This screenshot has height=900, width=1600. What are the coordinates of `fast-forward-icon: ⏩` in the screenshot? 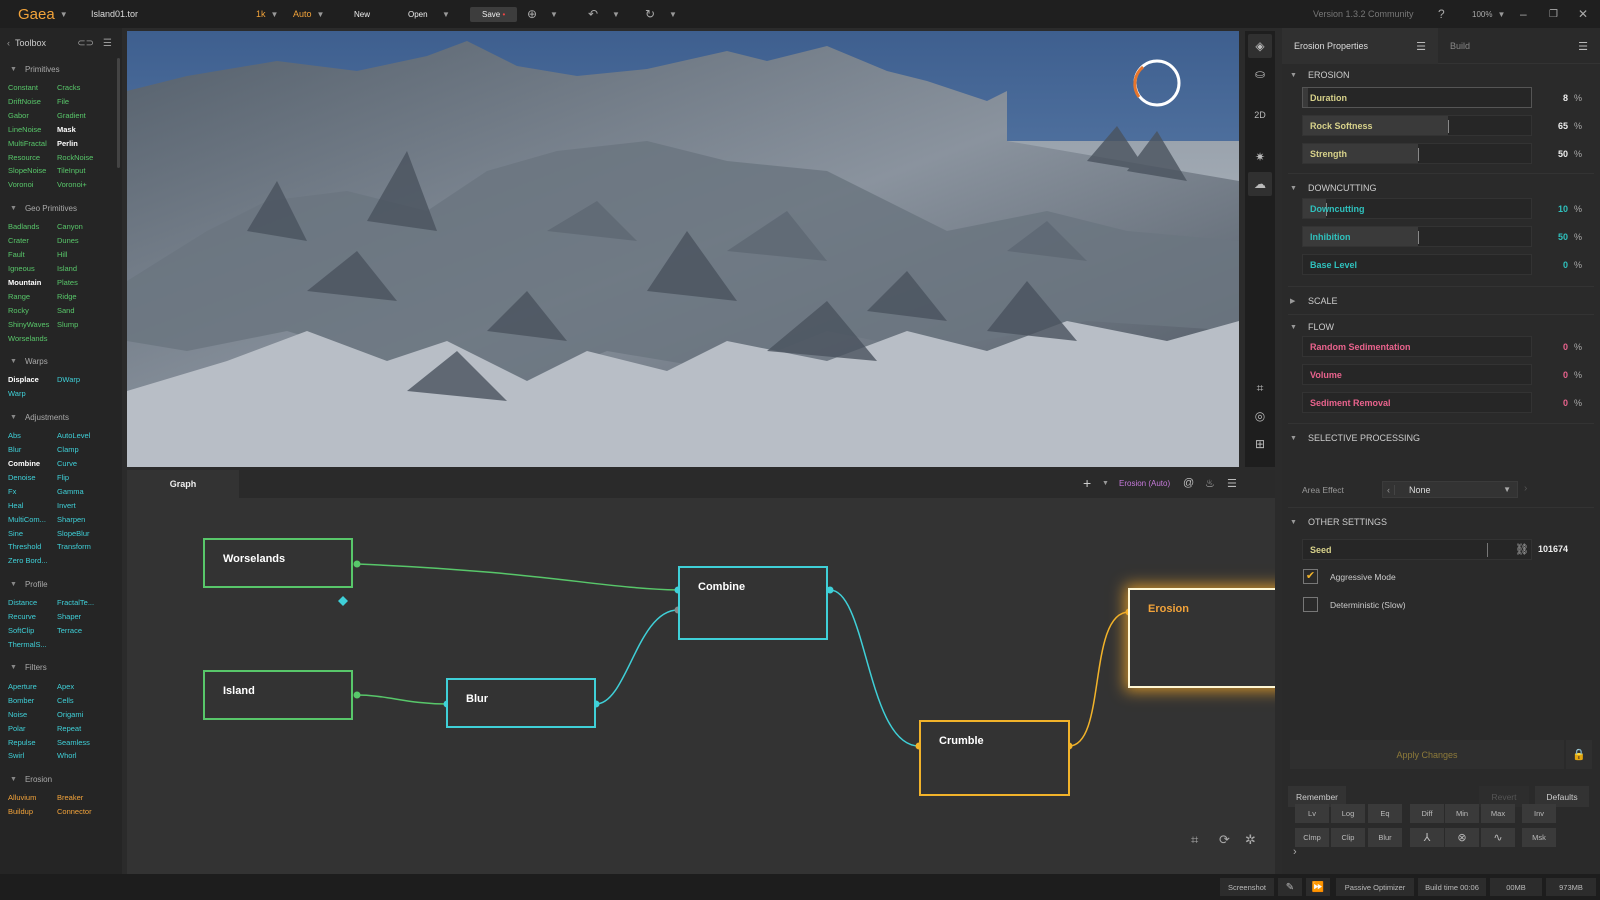 It's located at (1318, 887).